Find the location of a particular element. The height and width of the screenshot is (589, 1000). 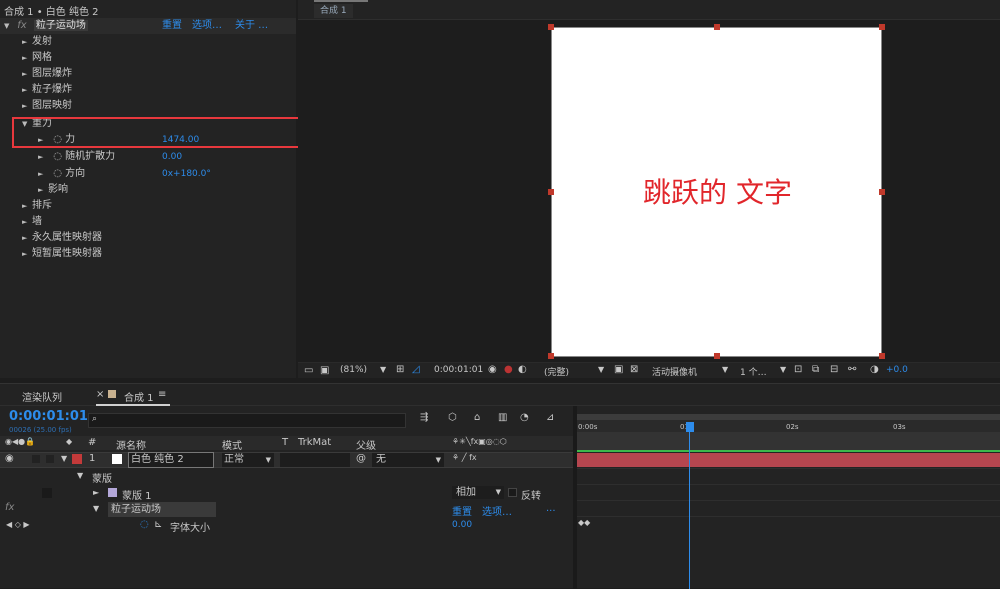

layer-label-color is located at coordinates (77, 459).